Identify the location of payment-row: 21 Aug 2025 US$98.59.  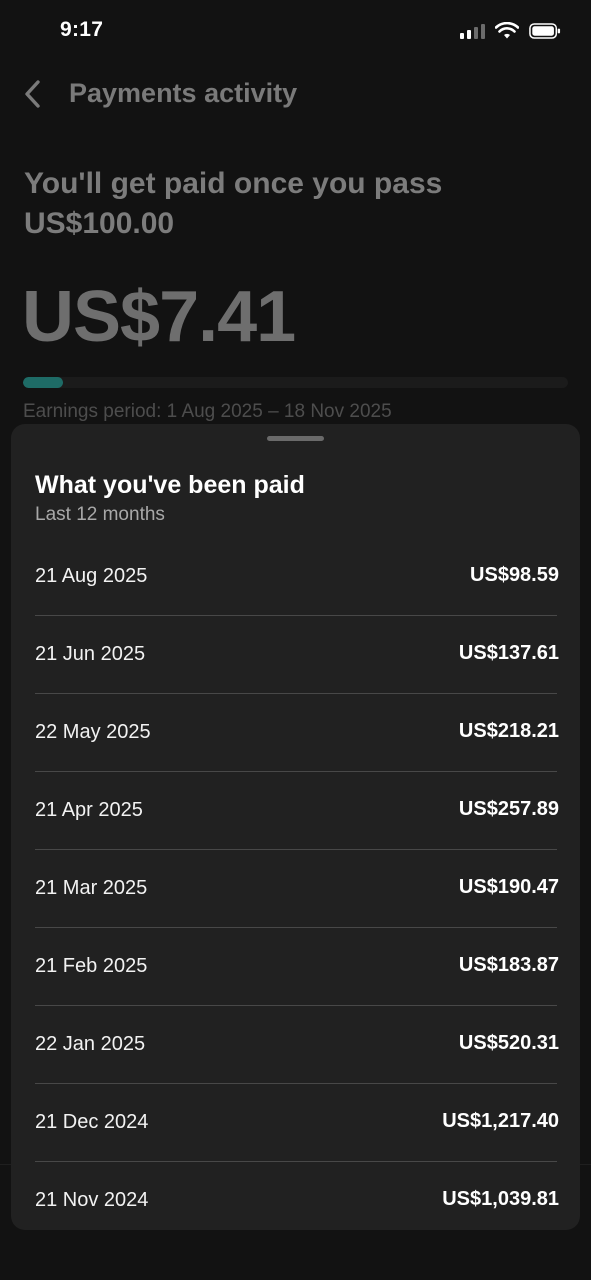
(297, 577).